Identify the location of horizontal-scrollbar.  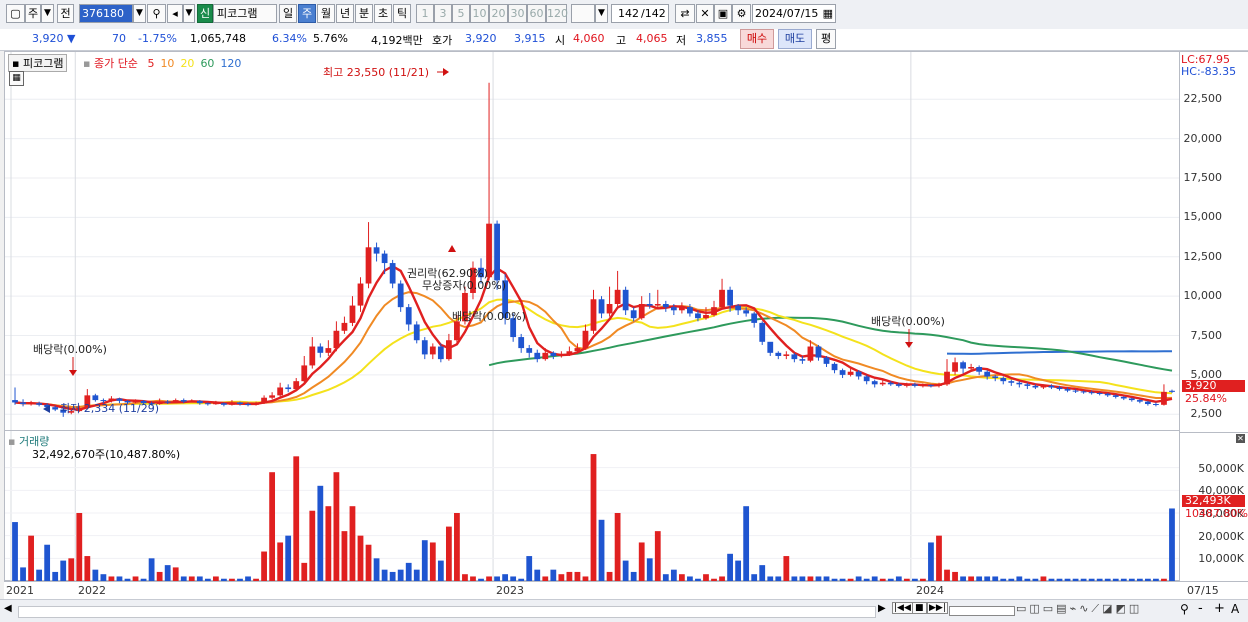
(447, 612).